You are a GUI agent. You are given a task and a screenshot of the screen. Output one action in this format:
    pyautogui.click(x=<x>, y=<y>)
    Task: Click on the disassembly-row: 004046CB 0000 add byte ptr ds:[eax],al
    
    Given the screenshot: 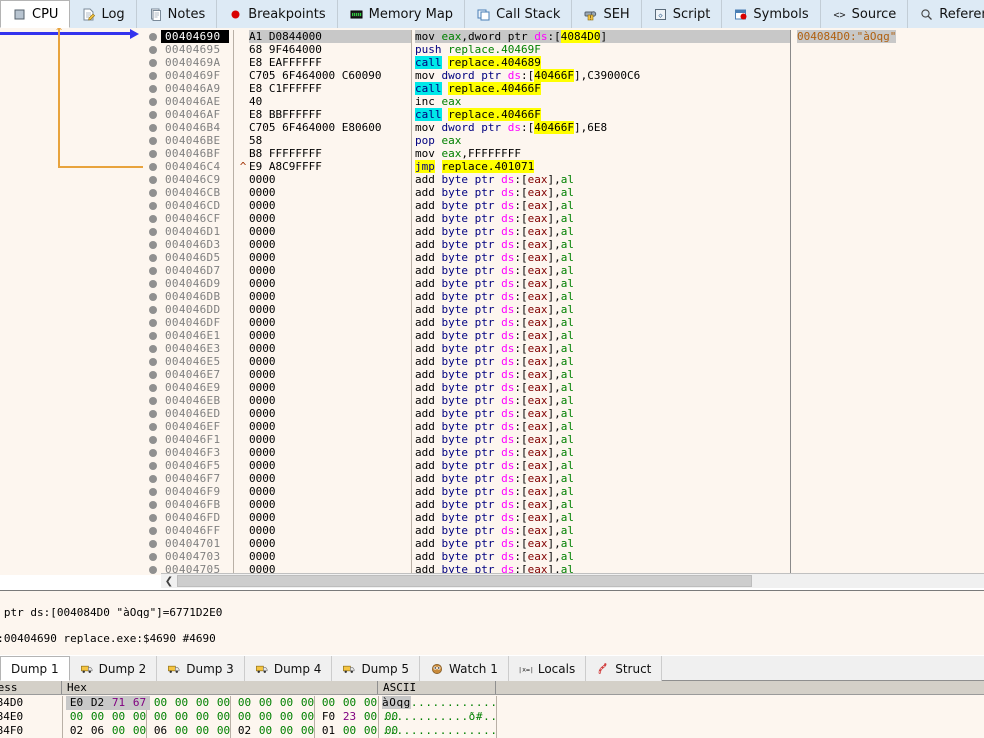 What is the action you would take?
    pyautogui.click(x=572, y=192)
    